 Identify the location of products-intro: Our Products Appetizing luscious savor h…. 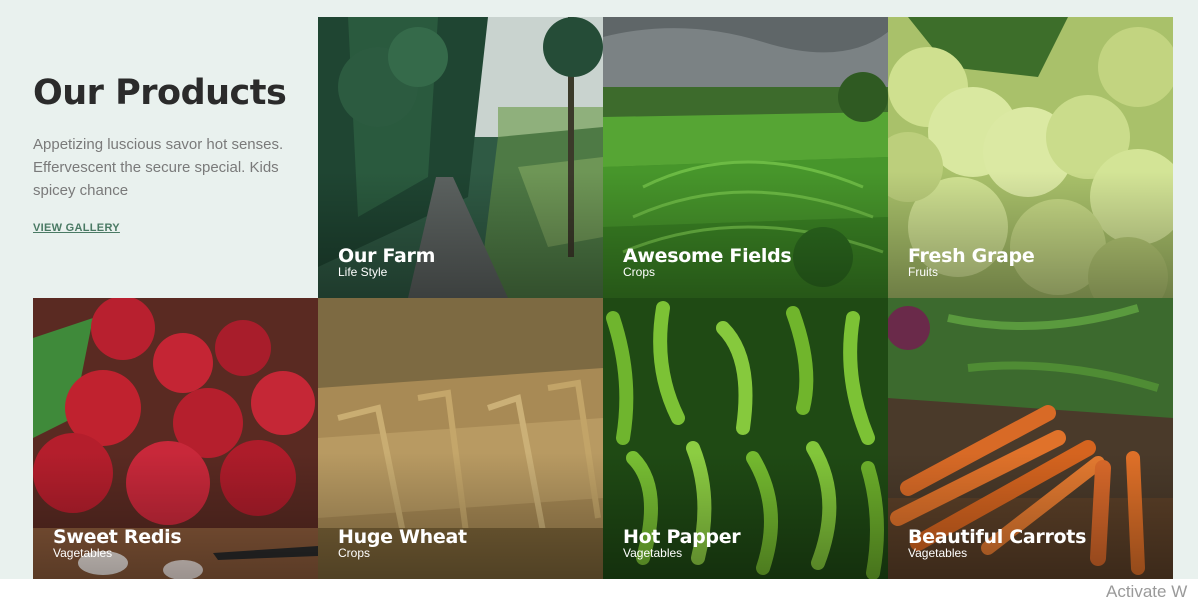
(175, 157).